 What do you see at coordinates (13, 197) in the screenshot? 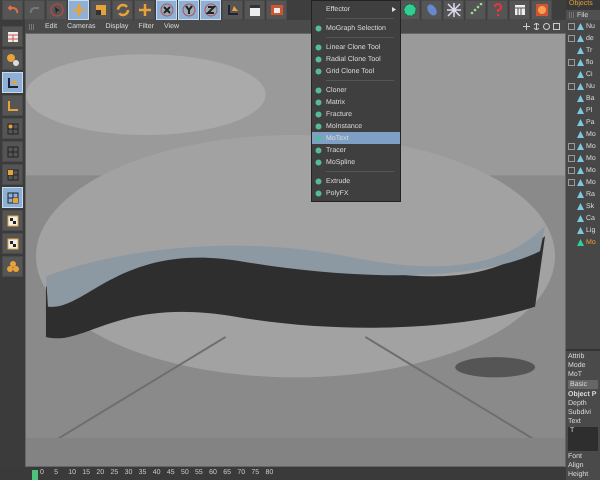
I see `grid4-icon` at bounding box center [13, 197].